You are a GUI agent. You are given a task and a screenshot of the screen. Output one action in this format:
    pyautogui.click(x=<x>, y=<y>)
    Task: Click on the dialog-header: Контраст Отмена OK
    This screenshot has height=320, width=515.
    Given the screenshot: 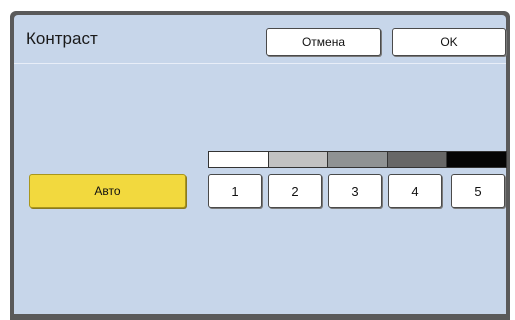 What is the action you would take?
    pyautogui.click(x=260, y=39)
    